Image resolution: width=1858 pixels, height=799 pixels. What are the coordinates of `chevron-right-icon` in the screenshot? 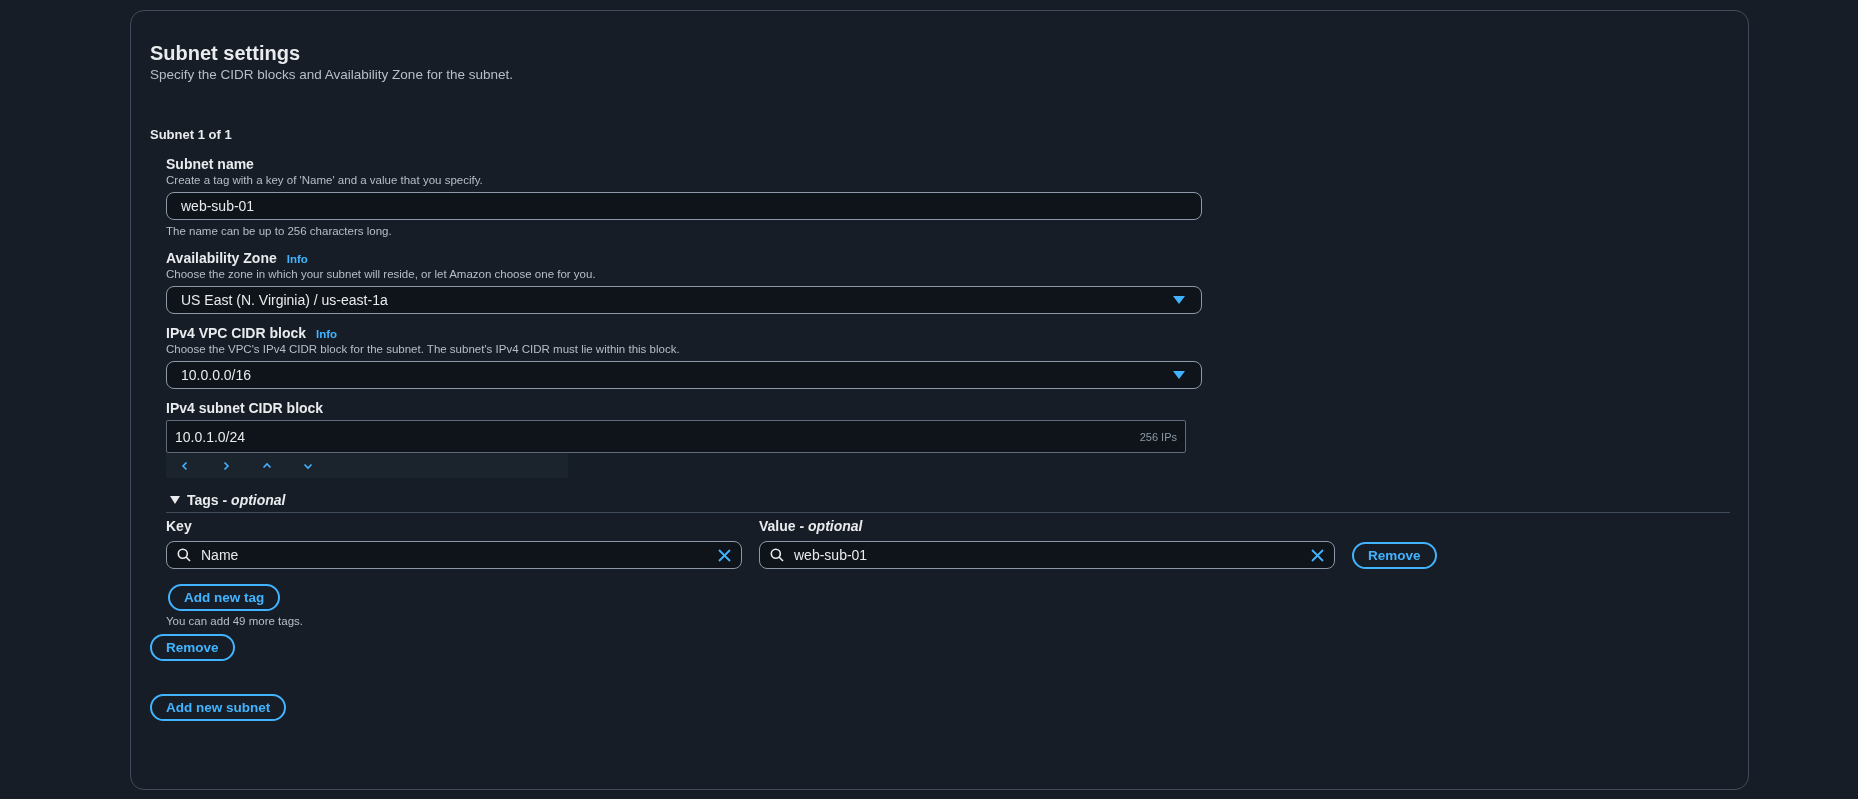 It's located at (226, 465).